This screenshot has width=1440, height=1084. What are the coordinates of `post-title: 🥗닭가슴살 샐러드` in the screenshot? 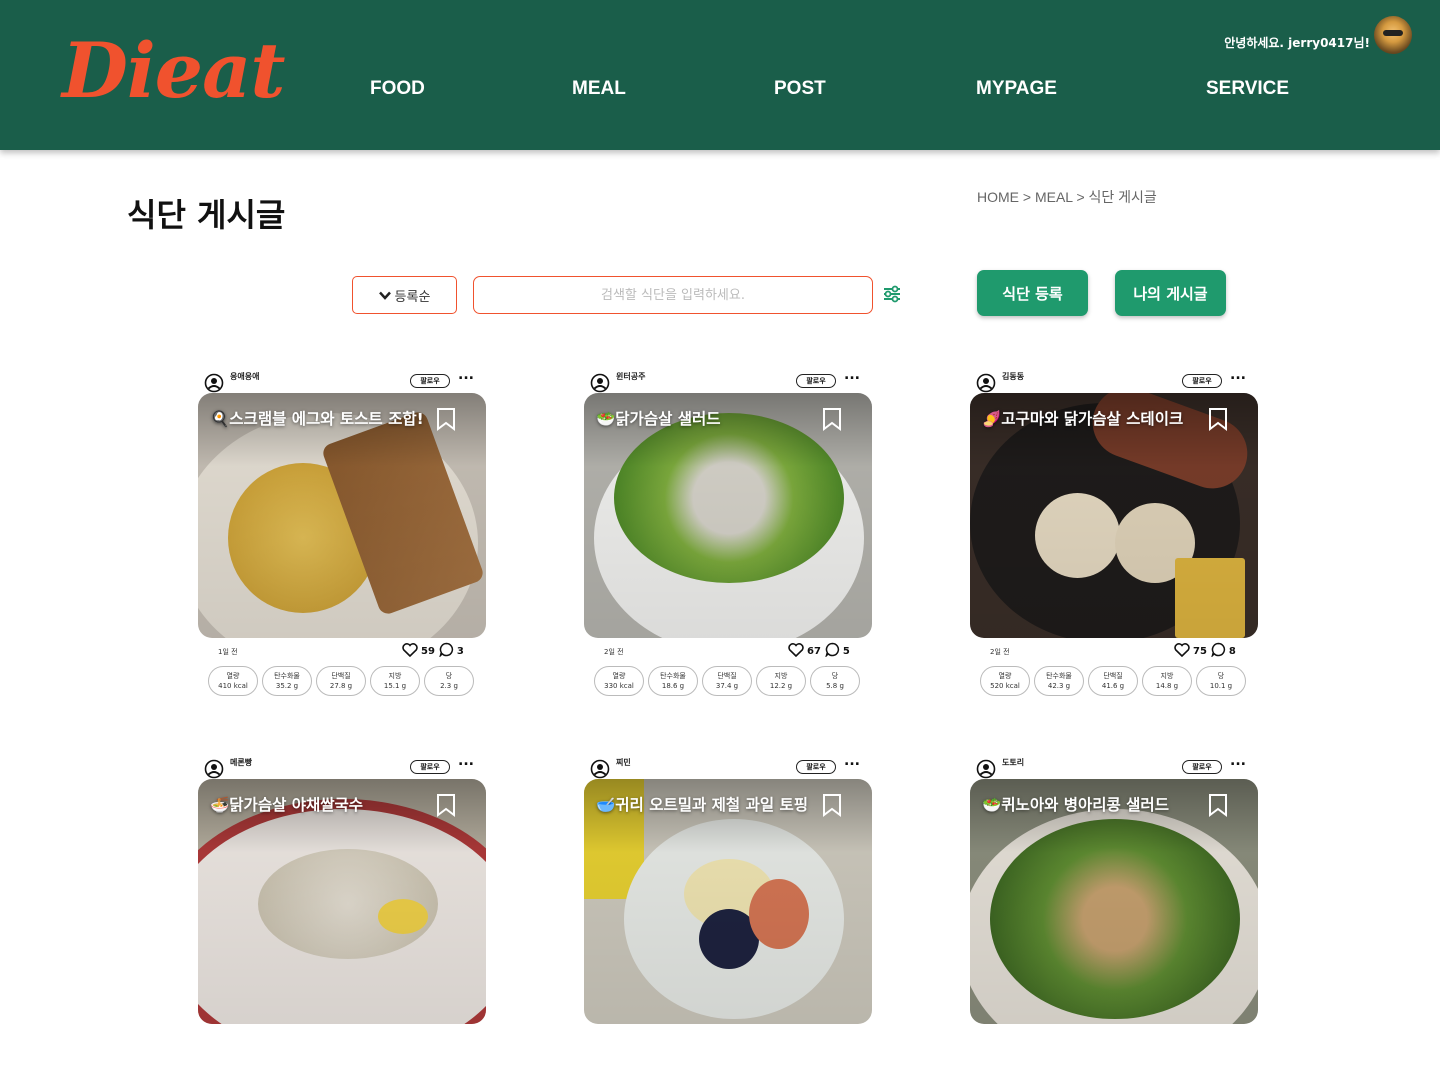 It's located at (658, 419).